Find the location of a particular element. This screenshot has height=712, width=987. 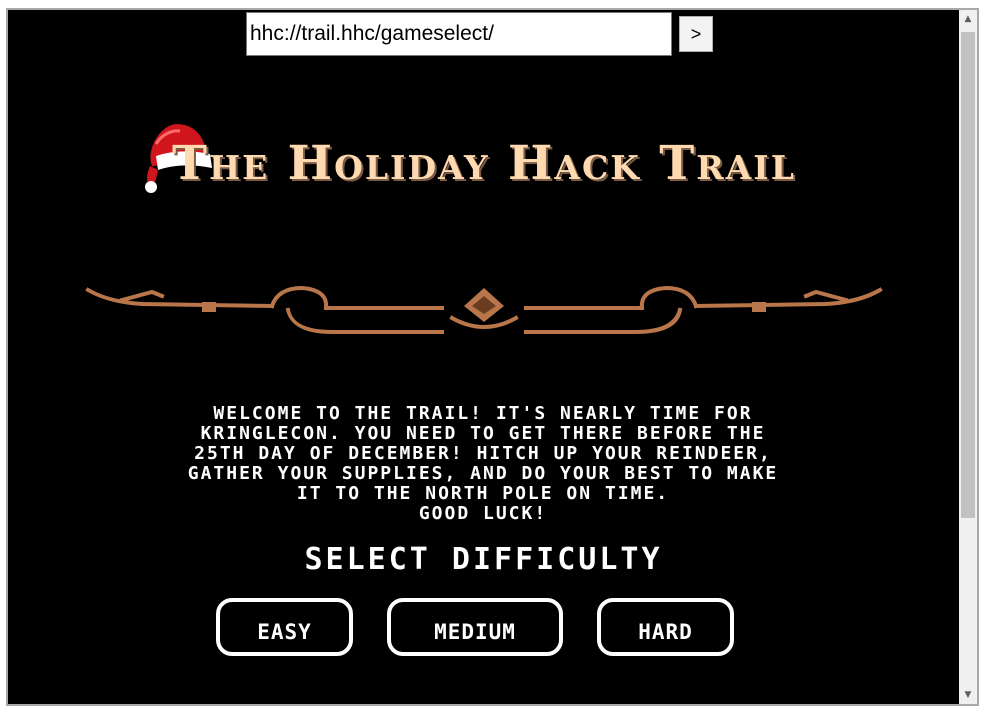

scroll-down-arrow-icon: ▼ is located at coordinates (968, 695).